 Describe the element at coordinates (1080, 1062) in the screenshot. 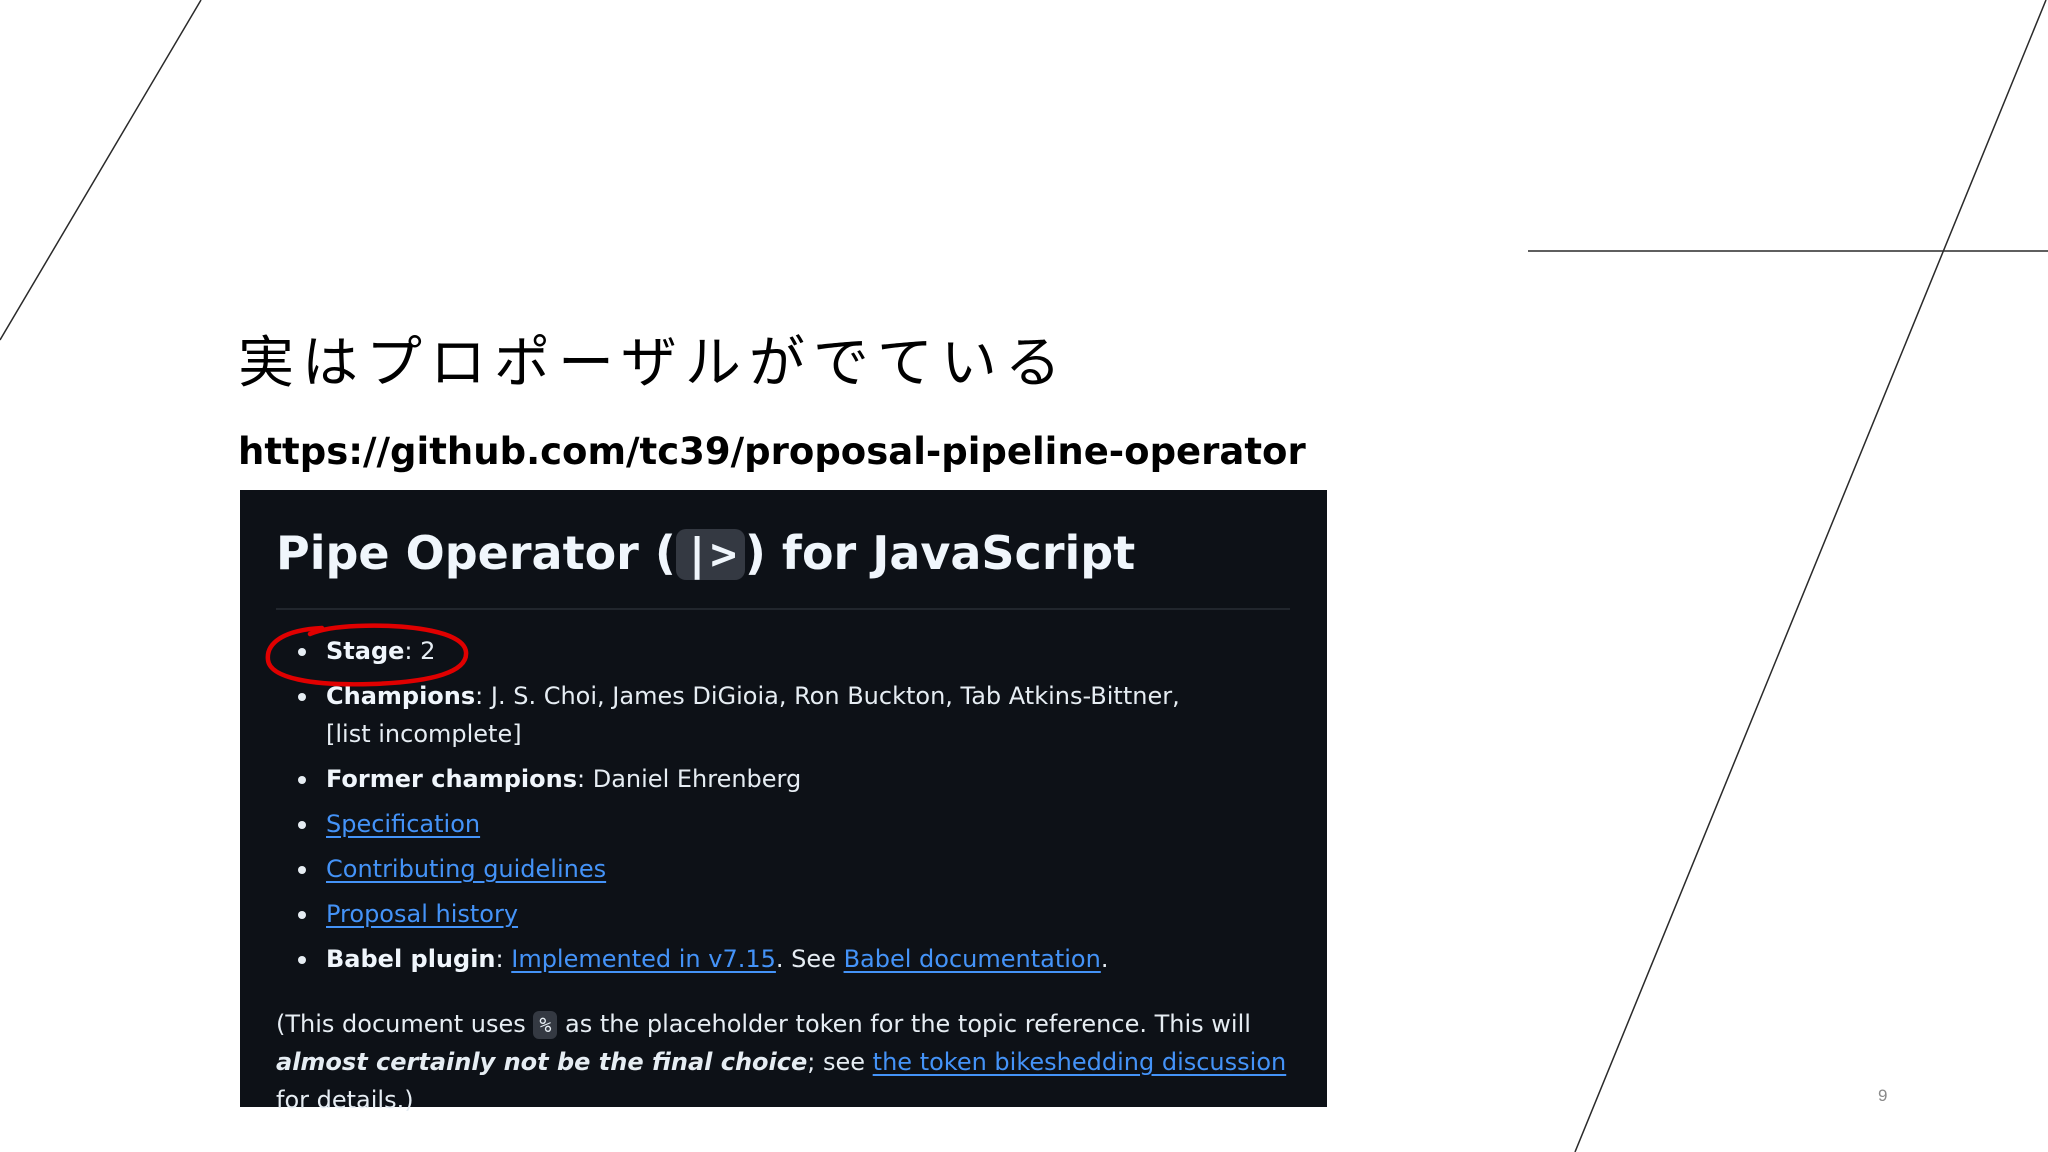

I see `token-bikeshedding-link: the token bikeshedding discussion` at that location.